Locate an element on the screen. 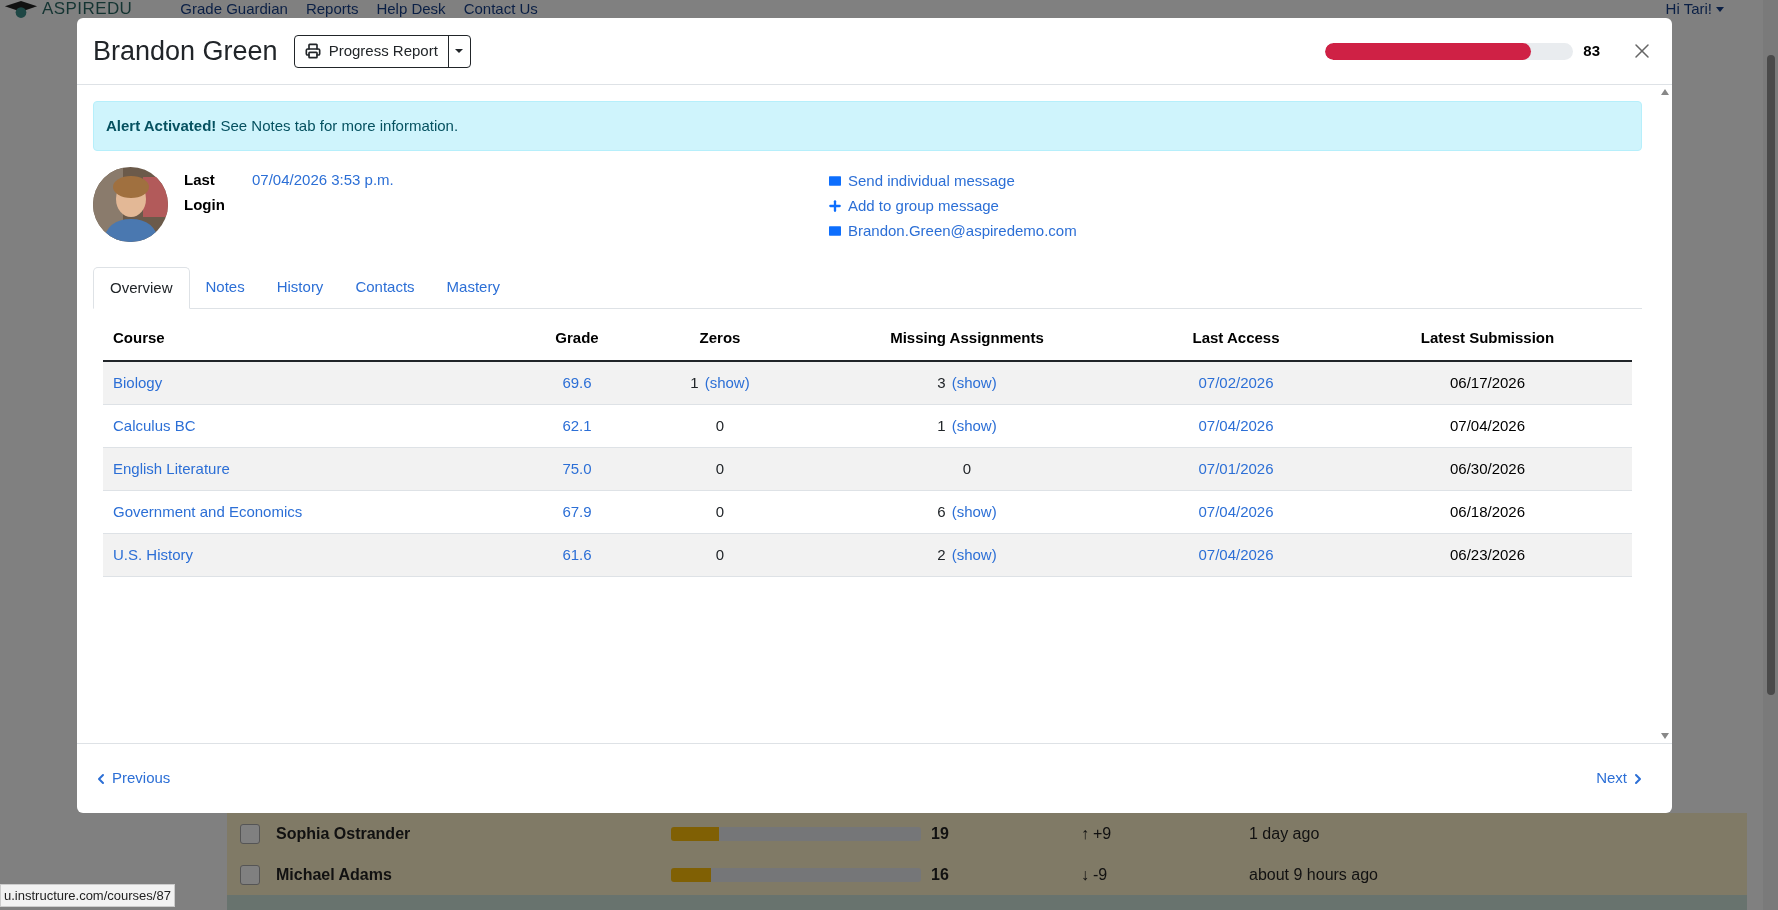 The width and height of the screenshot is (1778, 910). nav-link: Reports is located at coordinates (332, 9).